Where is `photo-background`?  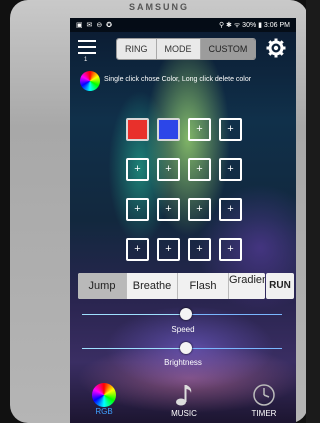
photo-background is located at coordinates (313, 211).